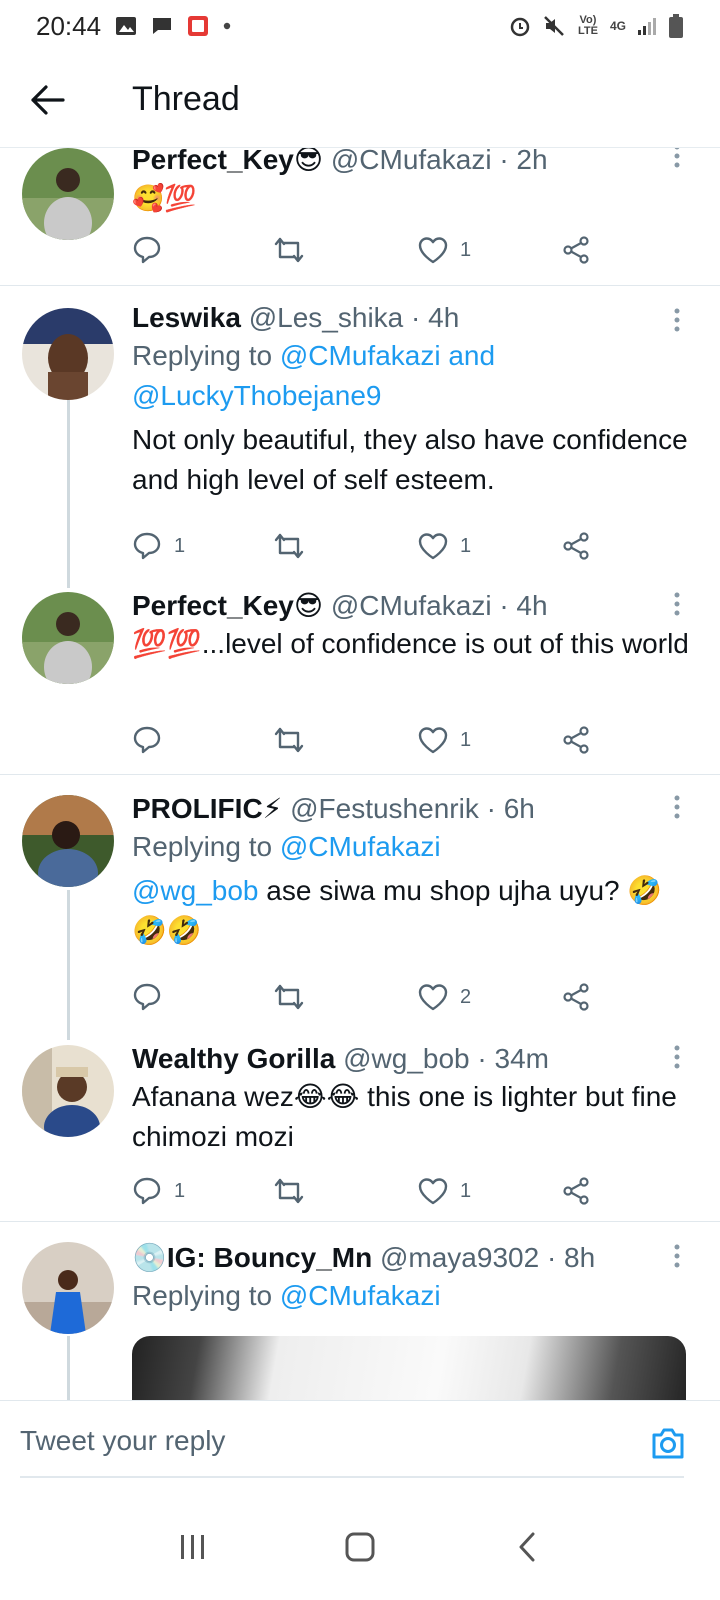 The width and height of the screenshot is (720, 1600). What do you see at coordinates (207, 808) in the screenshot?
I see `tweet-author-name: PROLIFIC⚡` at bounding box center [207, 808].